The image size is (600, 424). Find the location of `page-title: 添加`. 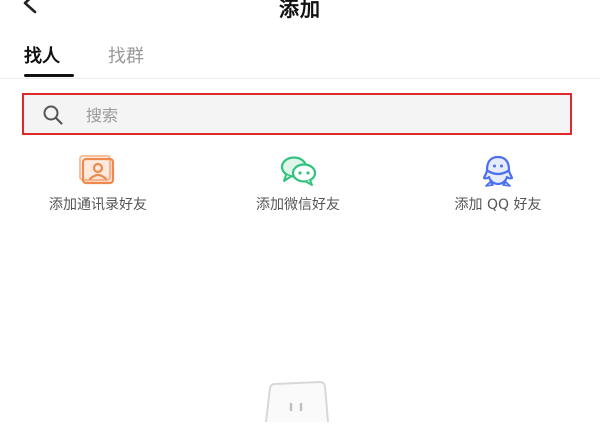

page-title: 添加 is located at coordinates (300, 10).